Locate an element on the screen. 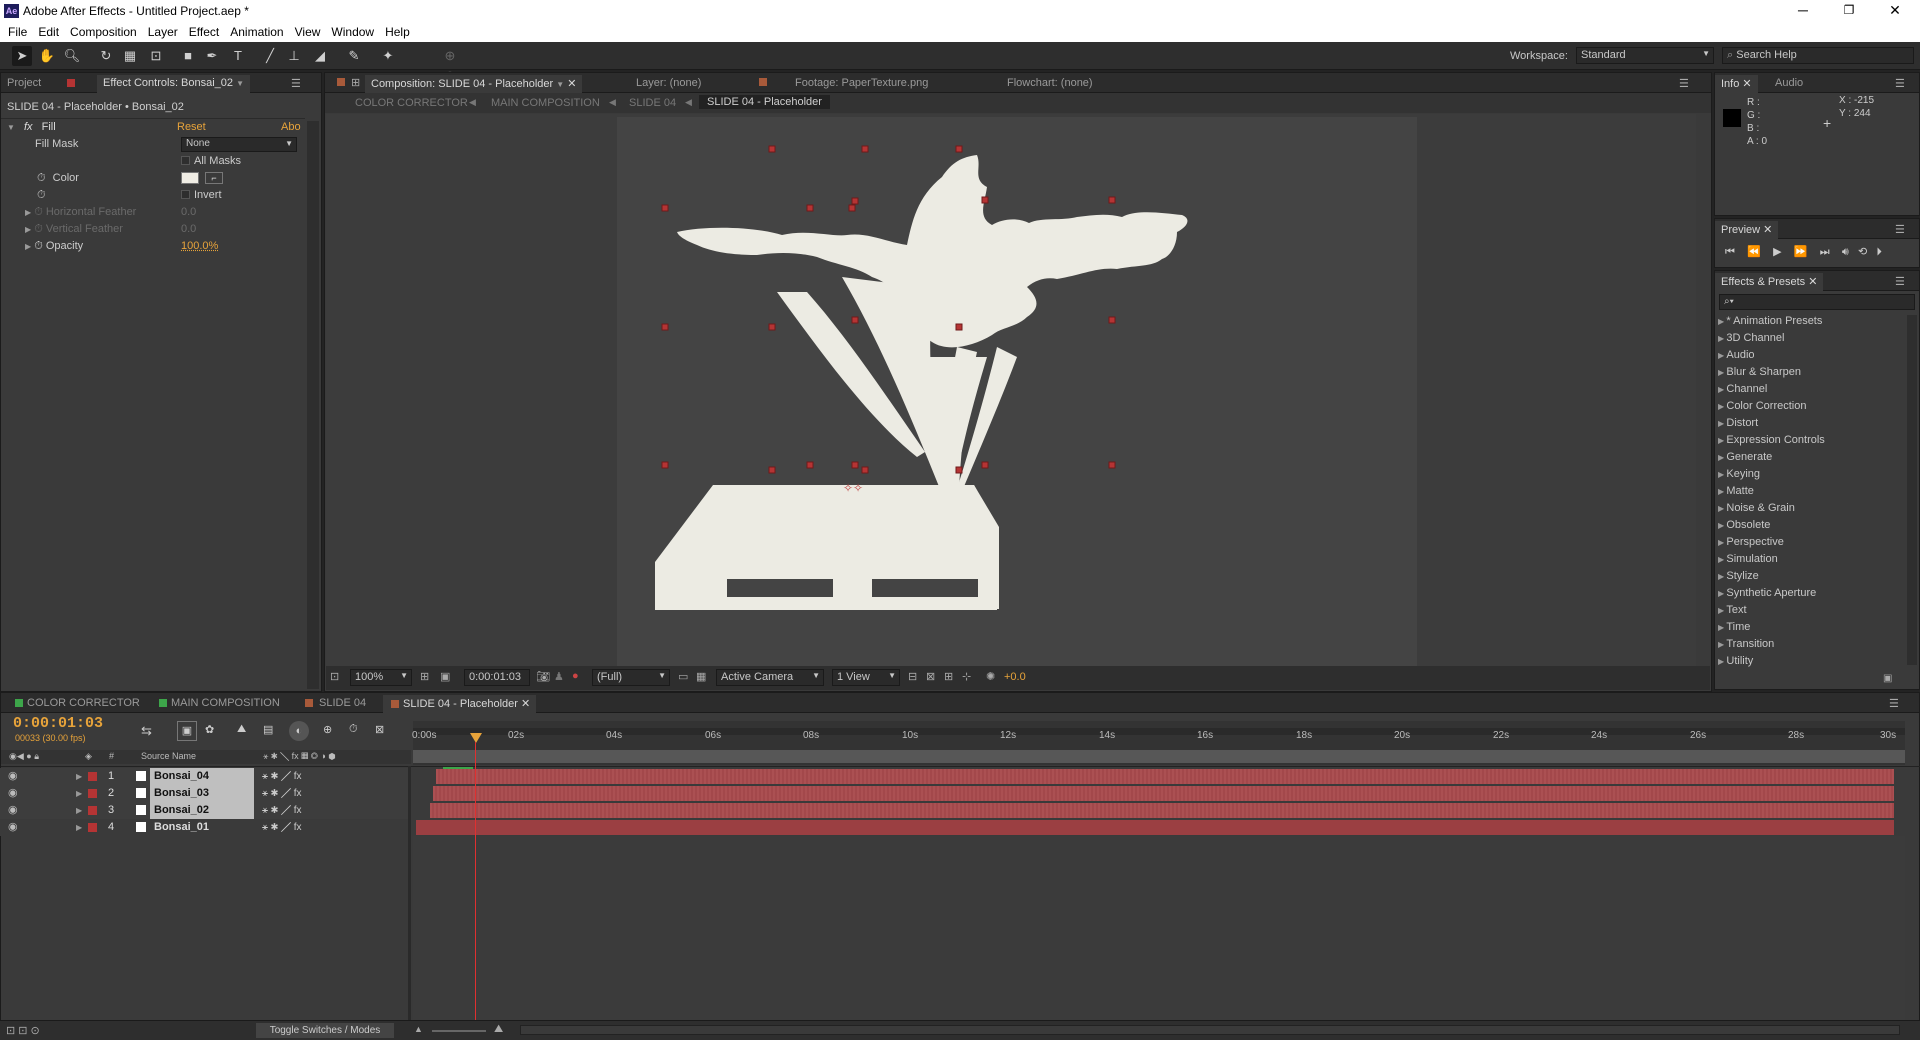  tab-composition: Composition: SLIDE 04 - Placeholder ▼ ✕ is located at coordinates (474, 84).